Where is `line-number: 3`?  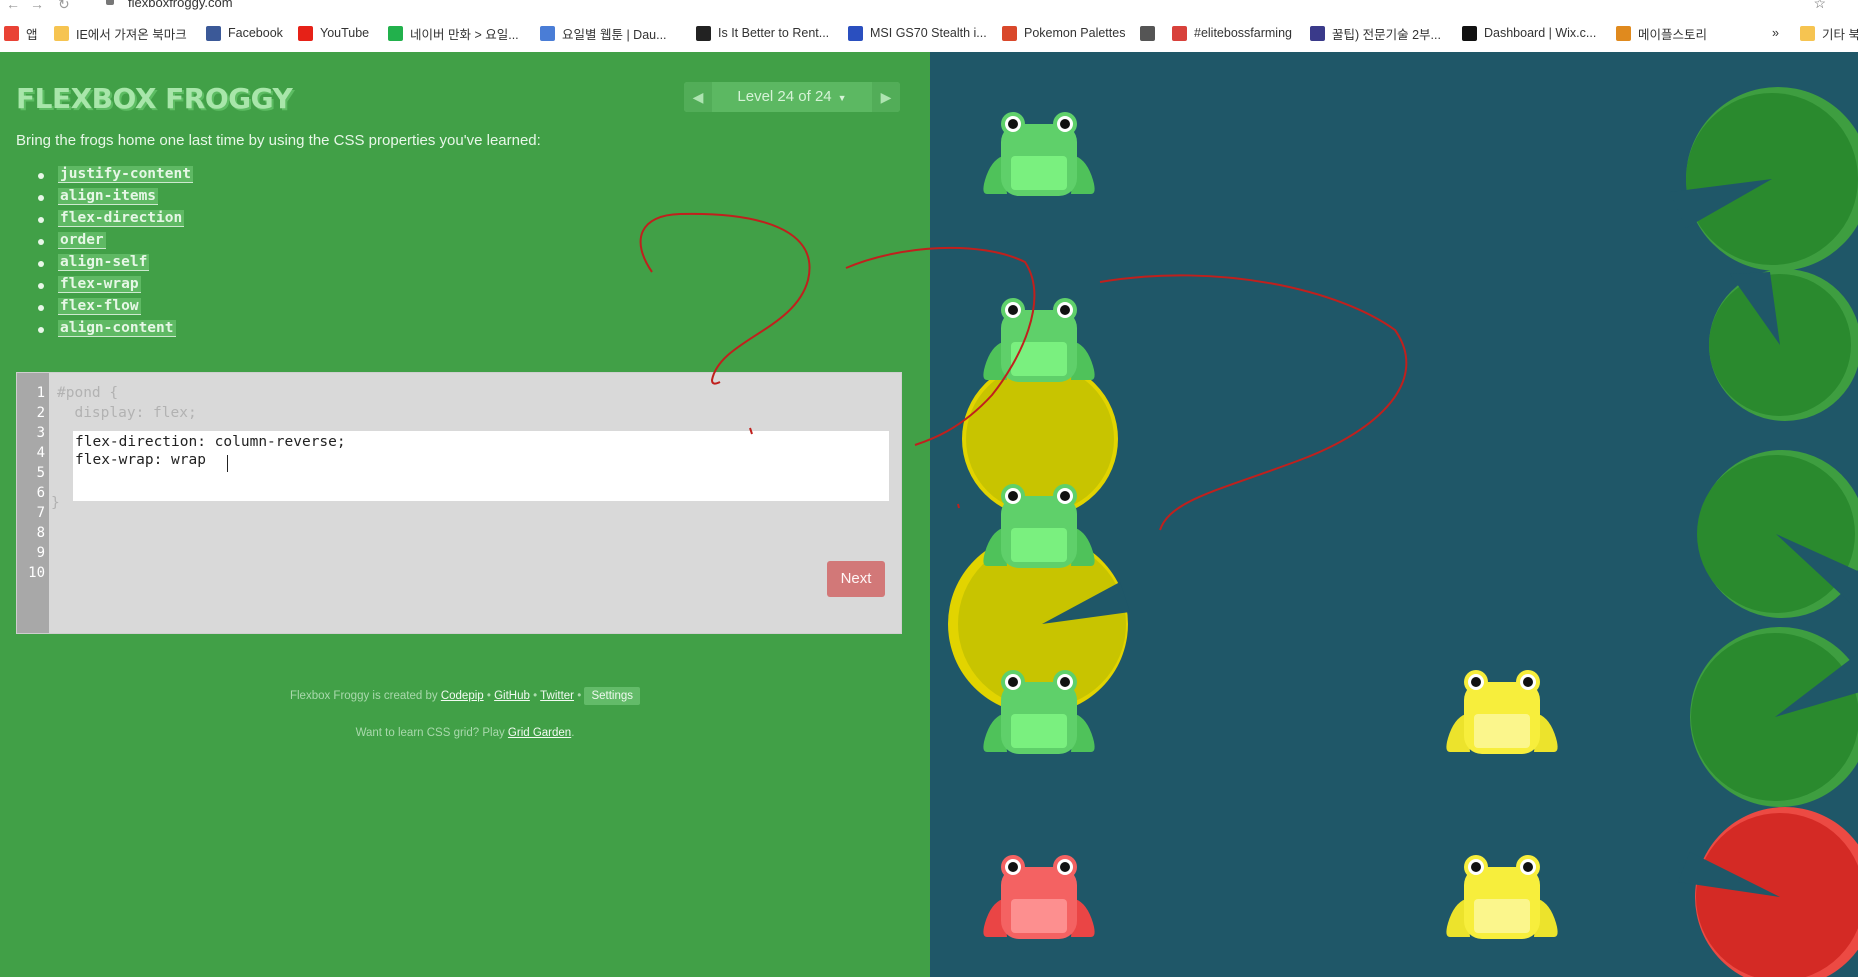 line-number: 3 is located at coordinates (40, 433).